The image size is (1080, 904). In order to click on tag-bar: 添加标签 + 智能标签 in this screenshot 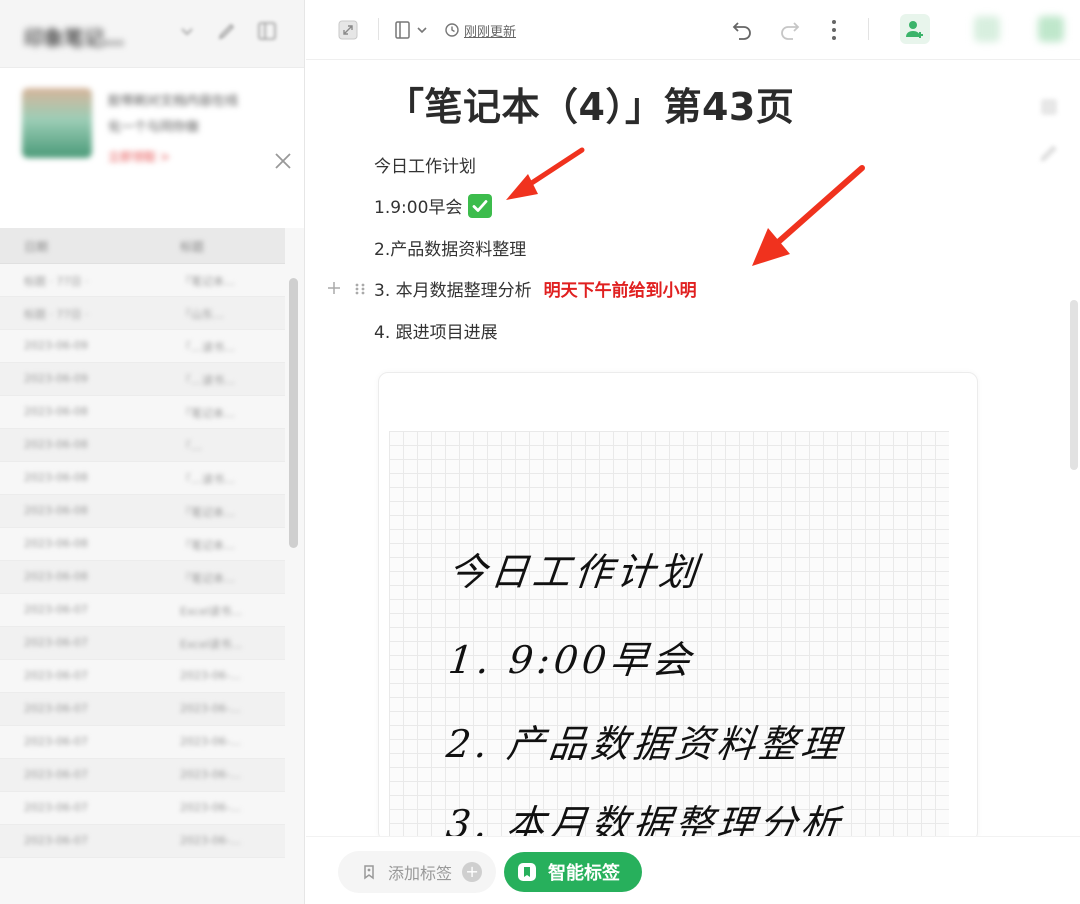, I will do `click(693, 870)`.